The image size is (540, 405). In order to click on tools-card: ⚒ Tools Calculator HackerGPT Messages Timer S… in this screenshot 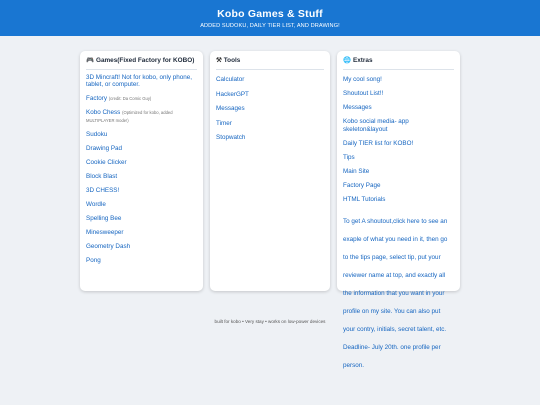, I will do `click(270, 171)`.